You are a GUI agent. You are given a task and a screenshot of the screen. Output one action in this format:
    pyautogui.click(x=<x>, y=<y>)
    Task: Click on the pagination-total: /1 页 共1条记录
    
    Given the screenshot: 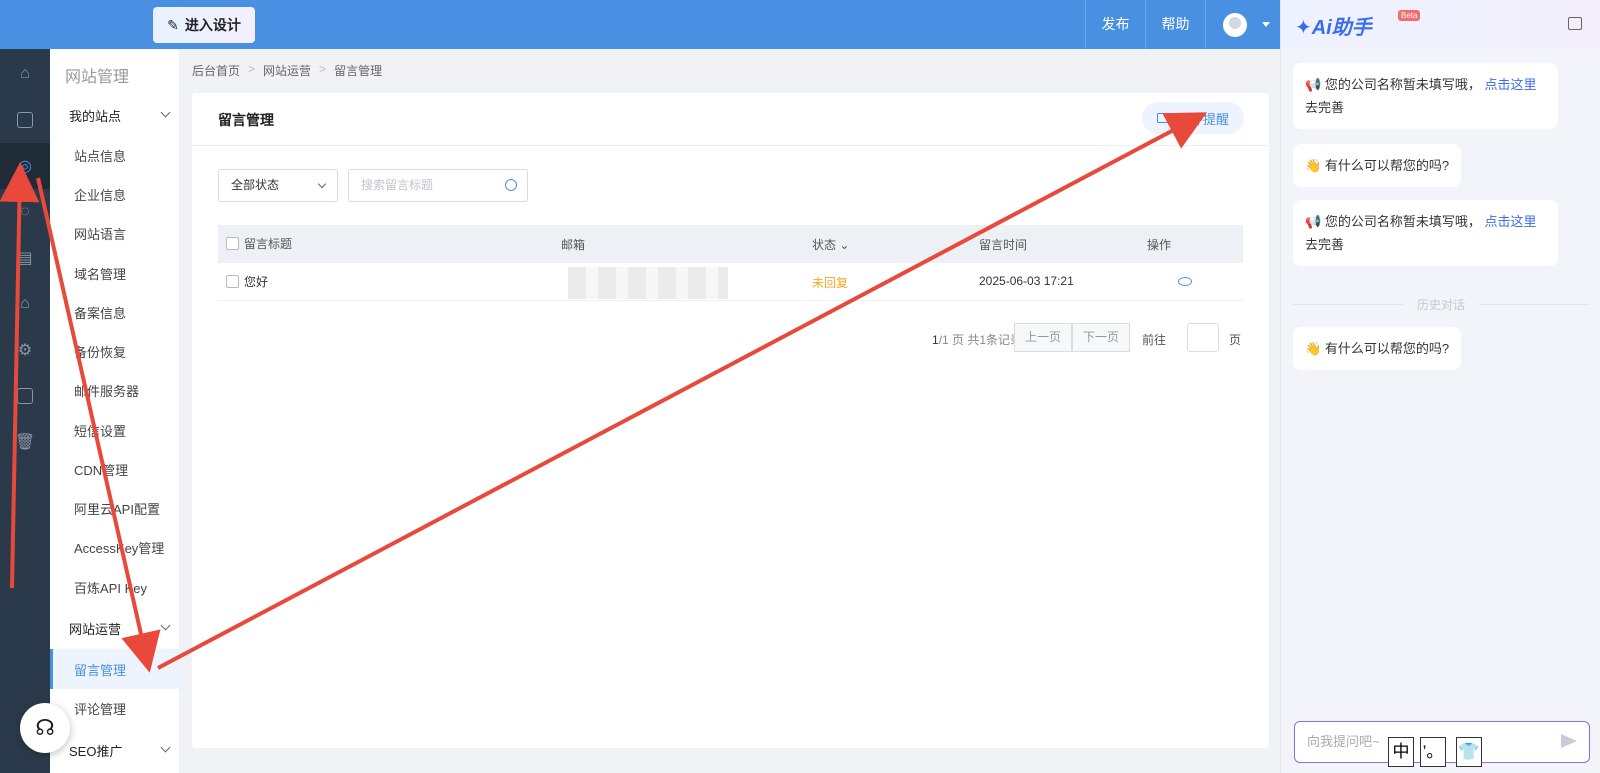 What is the action you would take?
    pyautogui.click(x=980, y=340)
    